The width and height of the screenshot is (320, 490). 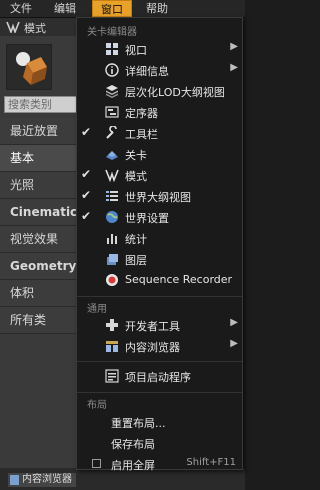 I want to click on shortcut-text: Shift+F11, so click(x=211, y=462).